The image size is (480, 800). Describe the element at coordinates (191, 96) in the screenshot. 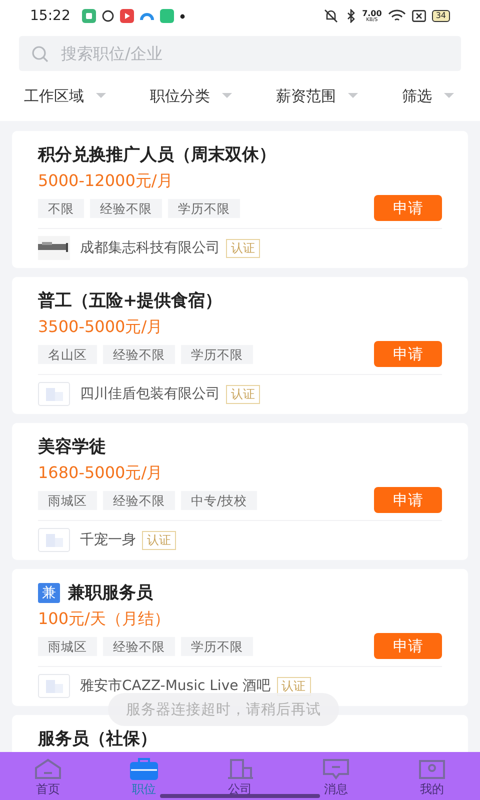

I see `filter-dropdown: 职位分类` at that location.